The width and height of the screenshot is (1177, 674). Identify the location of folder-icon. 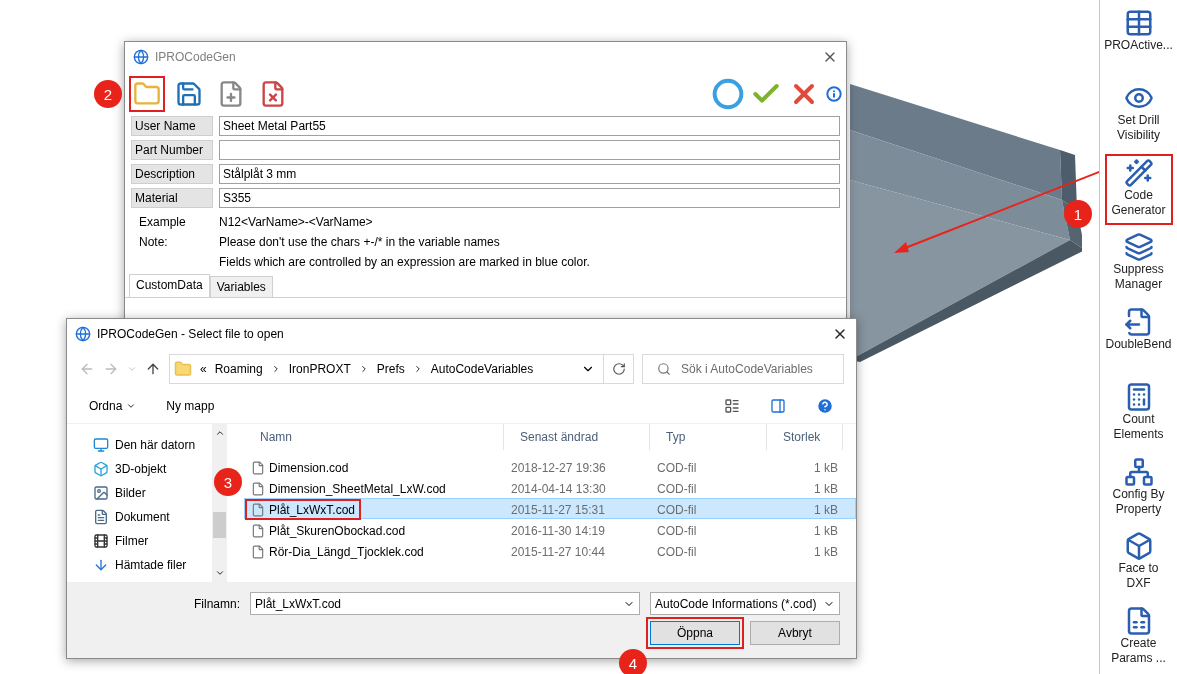
(183, 369).